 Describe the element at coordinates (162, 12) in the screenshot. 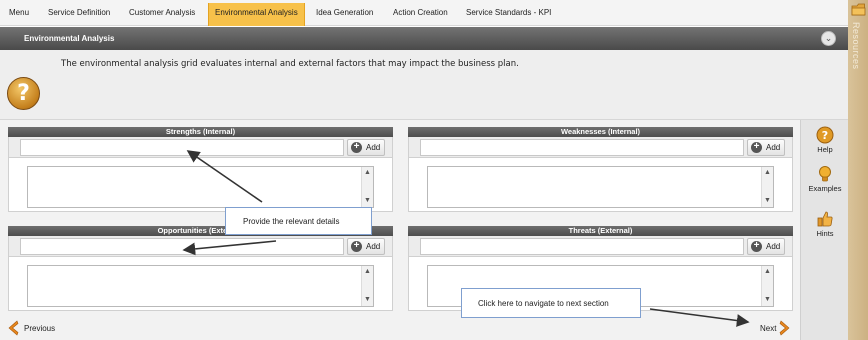

I see `tab-customer-analysis: Customer Analysis` at that location.